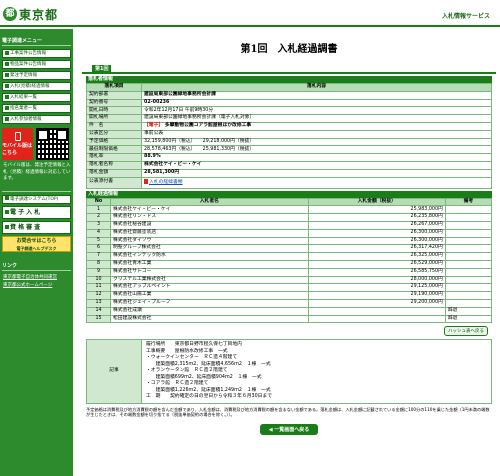  Describe the element at coordinates (289, 280) in the screenshot. I see `table-row: 10 クリステル工業株式会社 28,000,000円` at that location.